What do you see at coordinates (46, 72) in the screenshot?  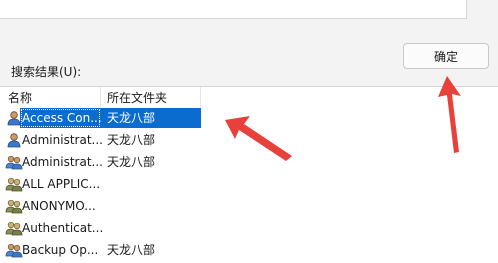 I see `search-results-label: 搜索结果(U):` at bounding box center [46, 72].